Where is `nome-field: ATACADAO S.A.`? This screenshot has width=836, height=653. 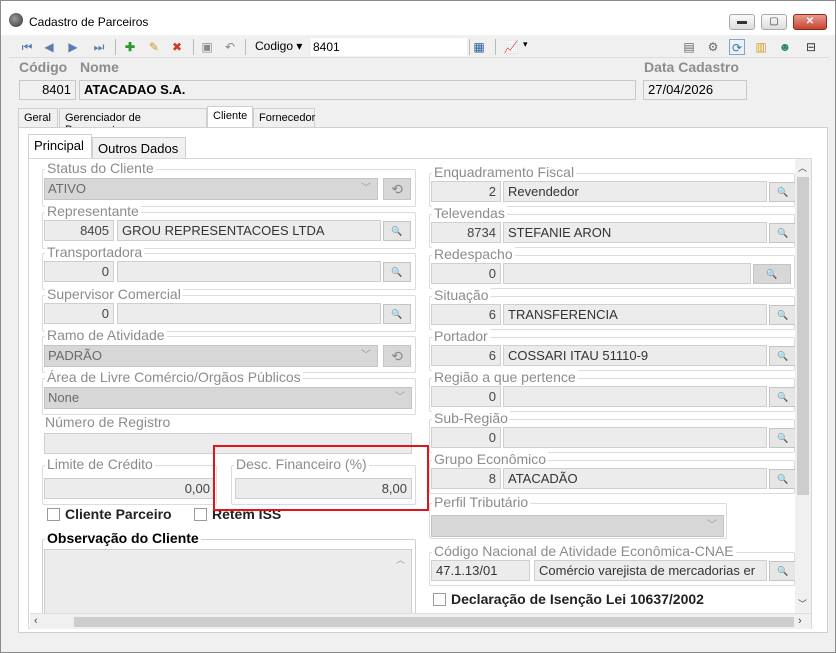
nome-field: ATACADAO S.A. is located at coordinates (357, 90).